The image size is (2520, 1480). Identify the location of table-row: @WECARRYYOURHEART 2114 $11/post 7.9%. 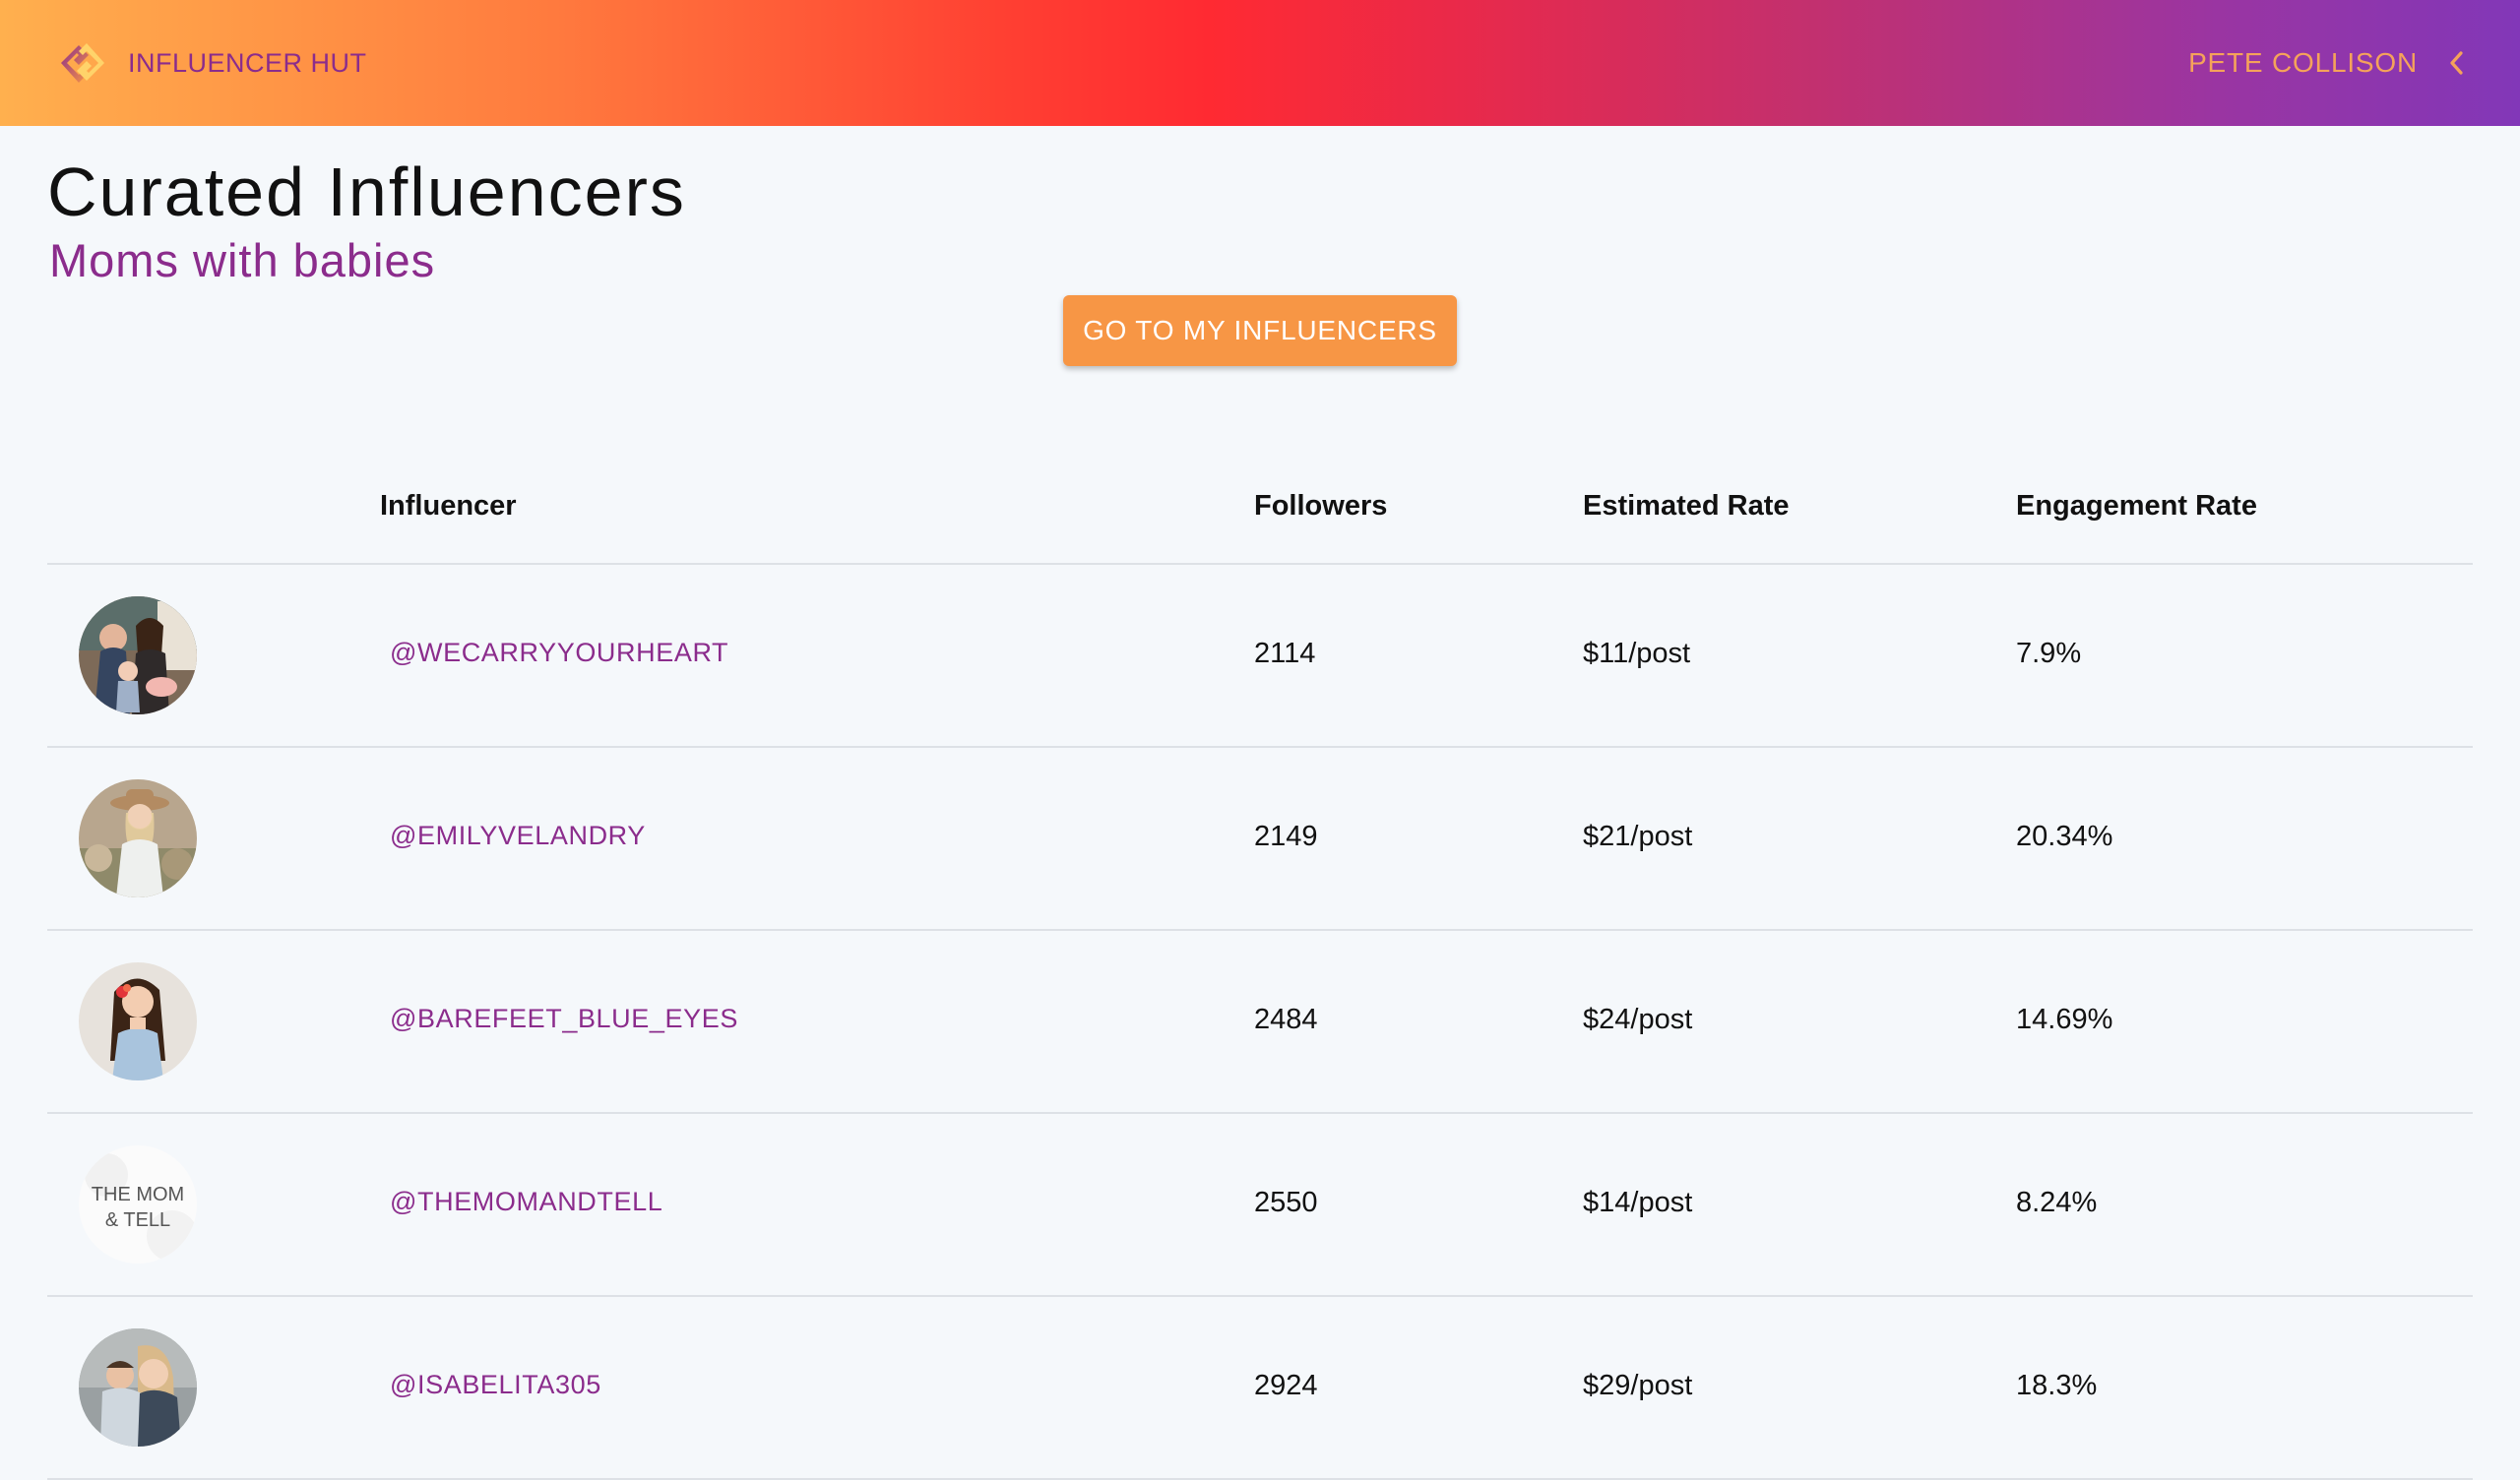
(1260, 656).